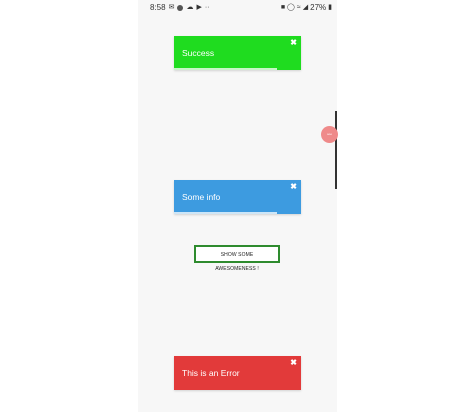  I want to click on edge-panel-handle, so click(336, 150).